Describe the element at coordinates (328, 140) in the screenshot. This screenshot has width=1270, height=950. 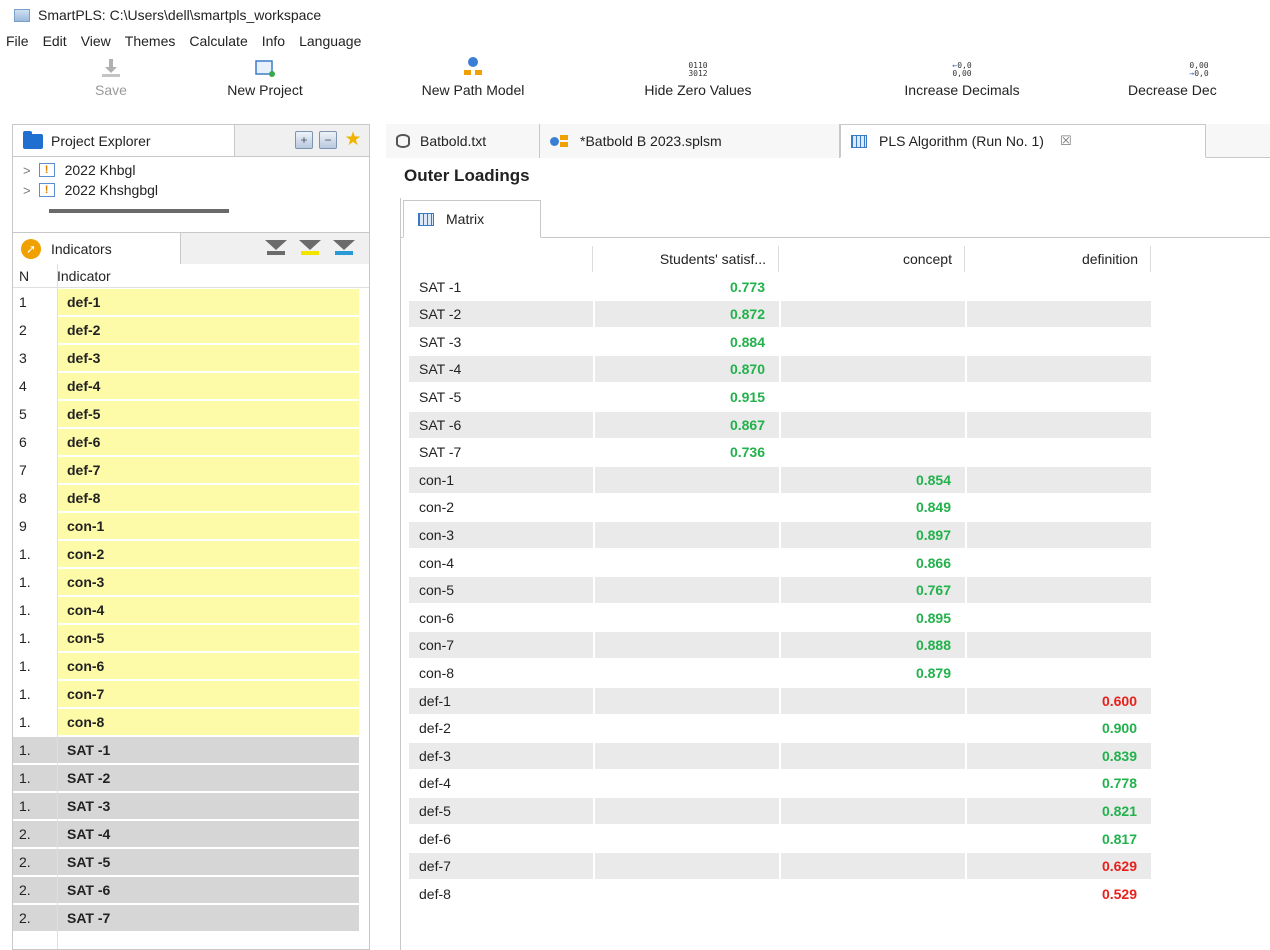
I see `collapse-all-icon: −` at that location.